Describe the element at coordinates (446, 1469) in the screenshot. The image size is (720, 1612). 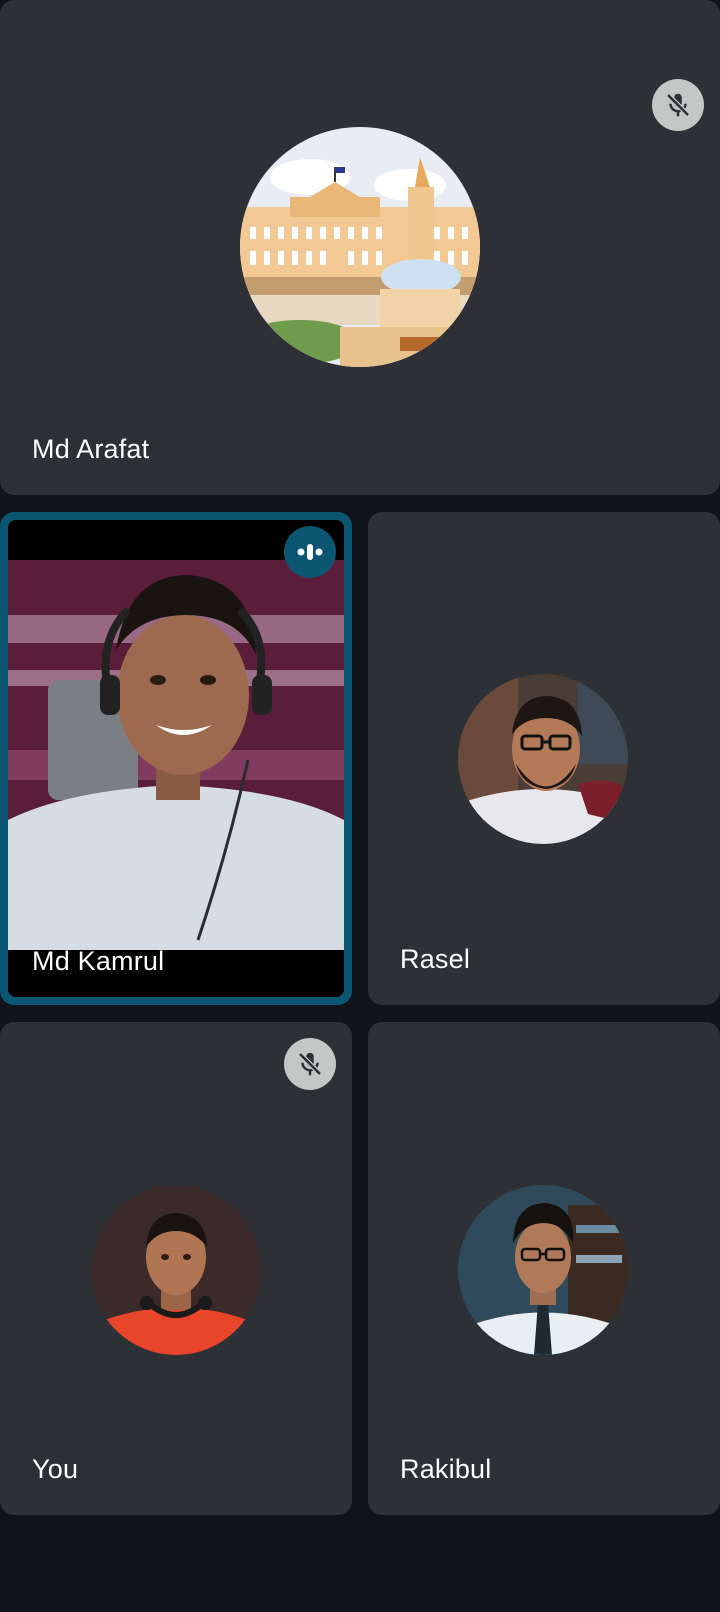
I see `participant-name: Rakibul` at that location.